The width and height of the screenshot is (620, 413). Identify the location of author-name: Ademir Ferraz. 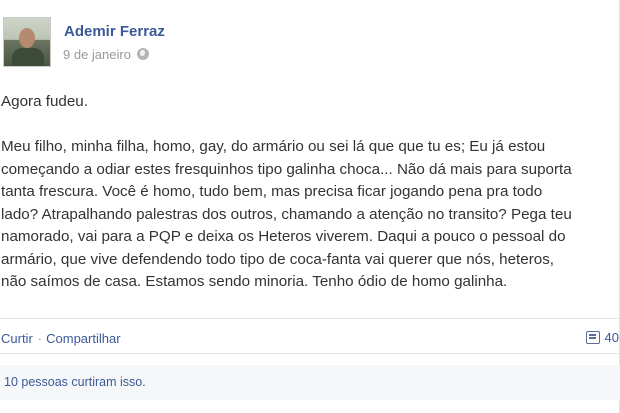
(114, 31).